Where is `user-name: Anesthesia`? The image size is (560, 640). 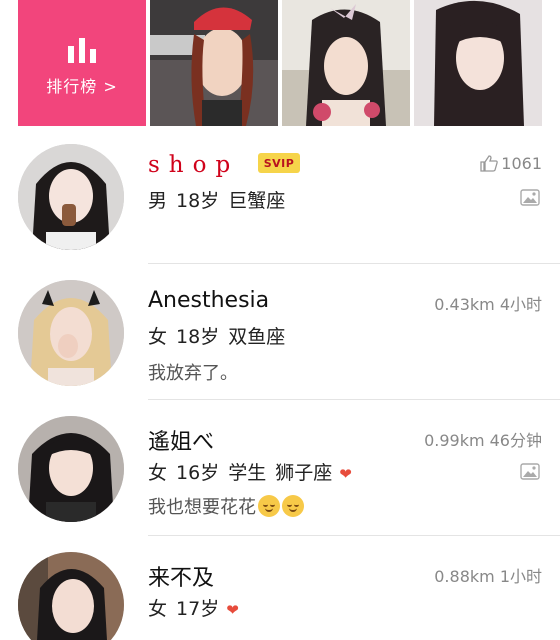 user-name: Anesthesia is located at coordinates (209, 300).